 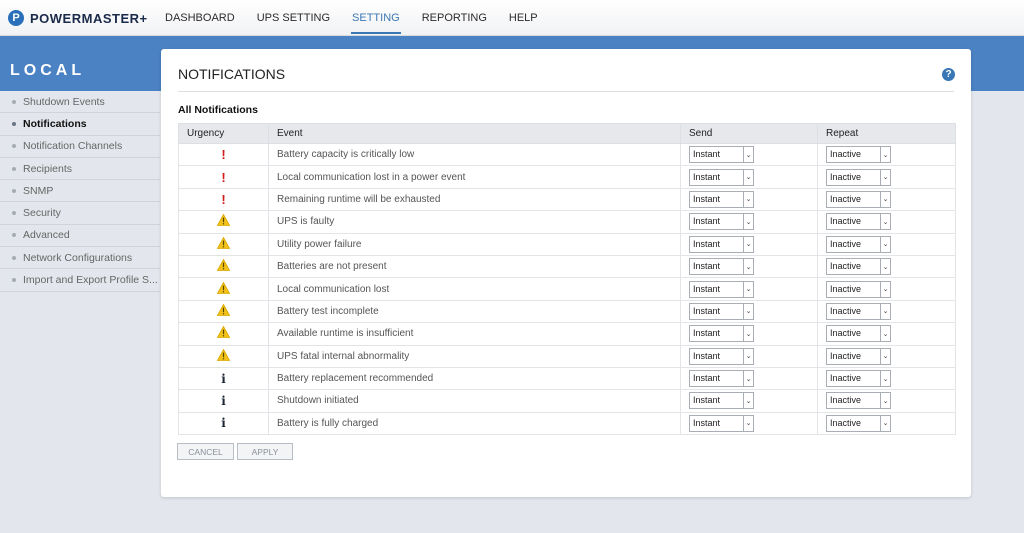 I want to click on send-cell: Instant ⌄, so click(x=749, y=423).